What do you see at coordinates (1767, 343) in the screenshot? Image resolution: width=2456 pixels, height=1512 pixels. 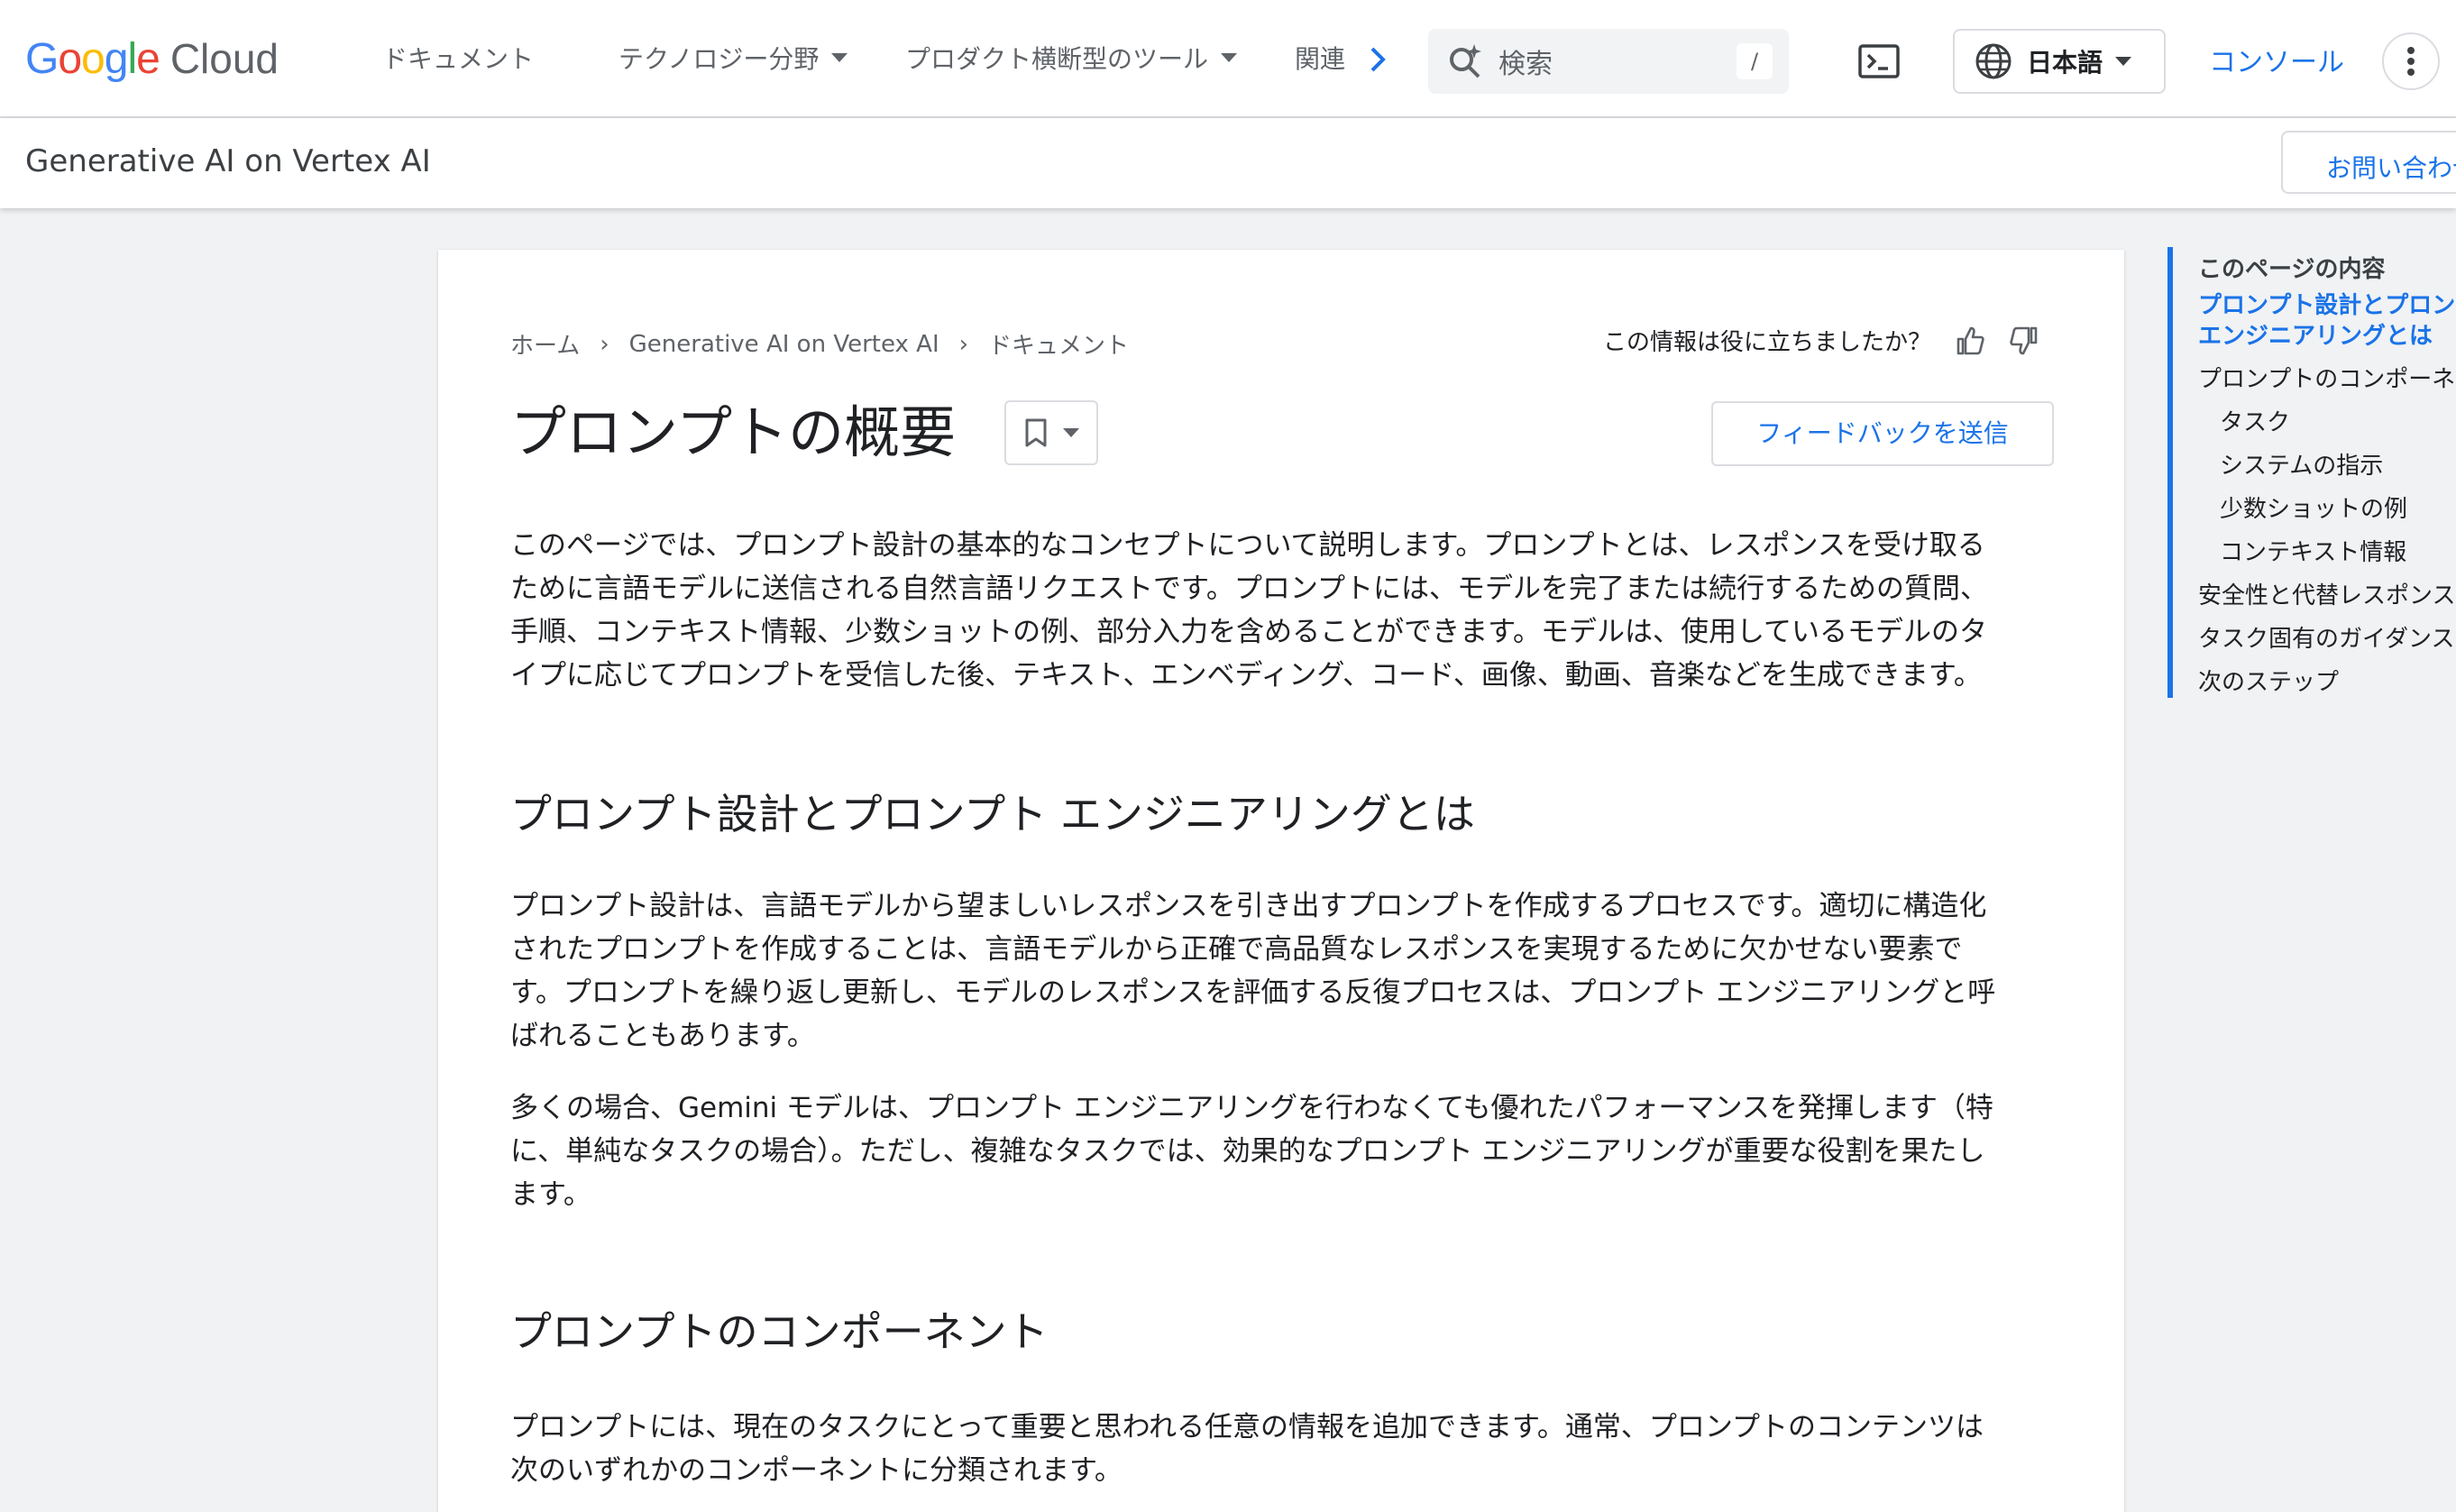 I see `helpful-question: この情報は役に立ちましたか？` at bounding box center [1767, 343].